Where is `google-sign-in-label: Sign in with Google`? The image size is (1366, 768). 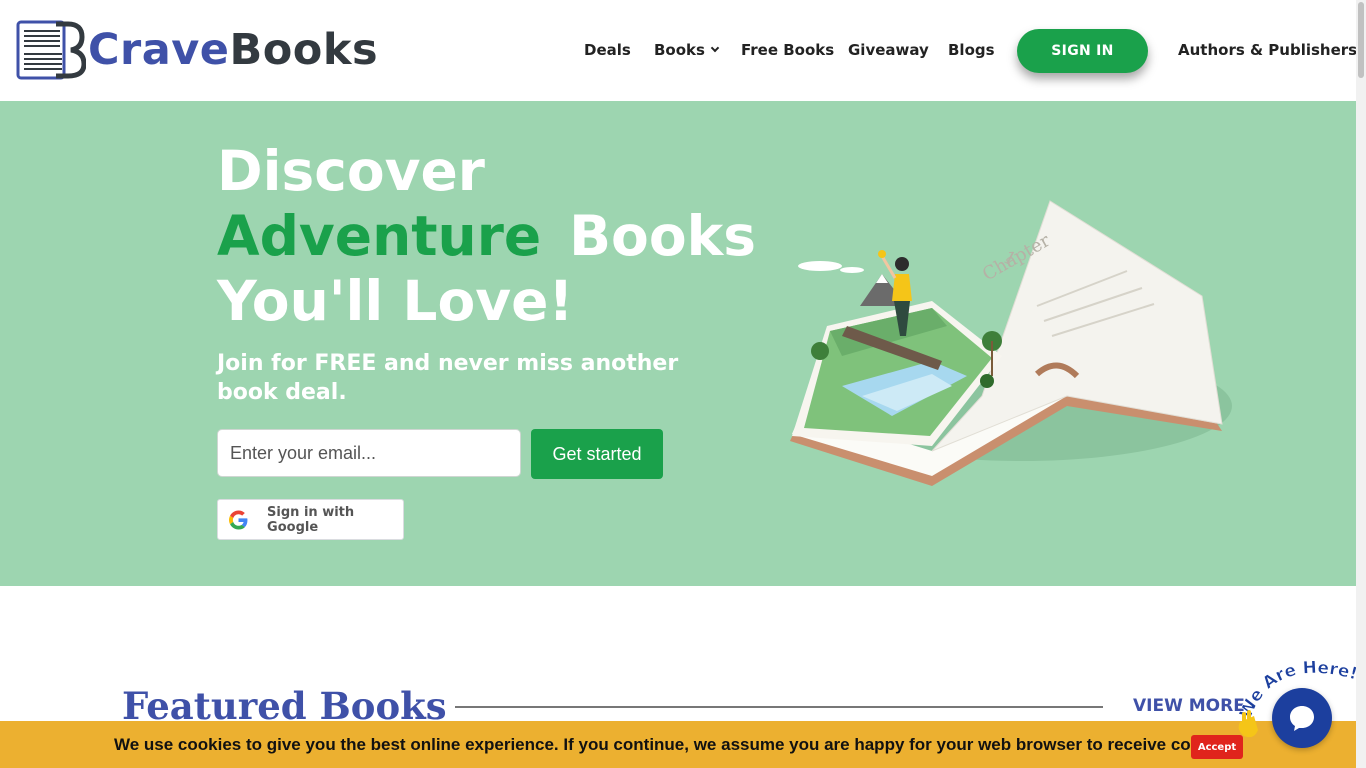 google-sign-in-label: Sign in with Google is located at coordinates (311, 519).